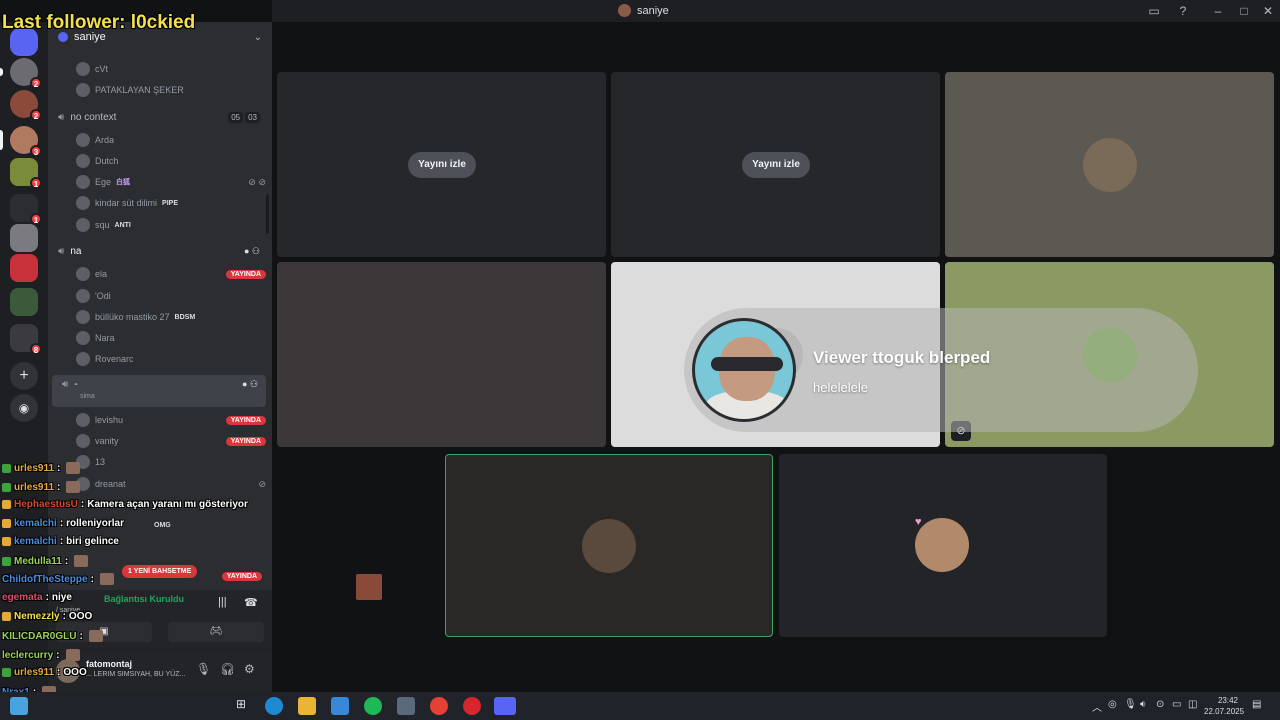  What do you see at coordinates (776, 11) in the screenshot?
I see `window-titlebar: saniye ▭ ? – □ ✕` at bounding box center [776, 11].